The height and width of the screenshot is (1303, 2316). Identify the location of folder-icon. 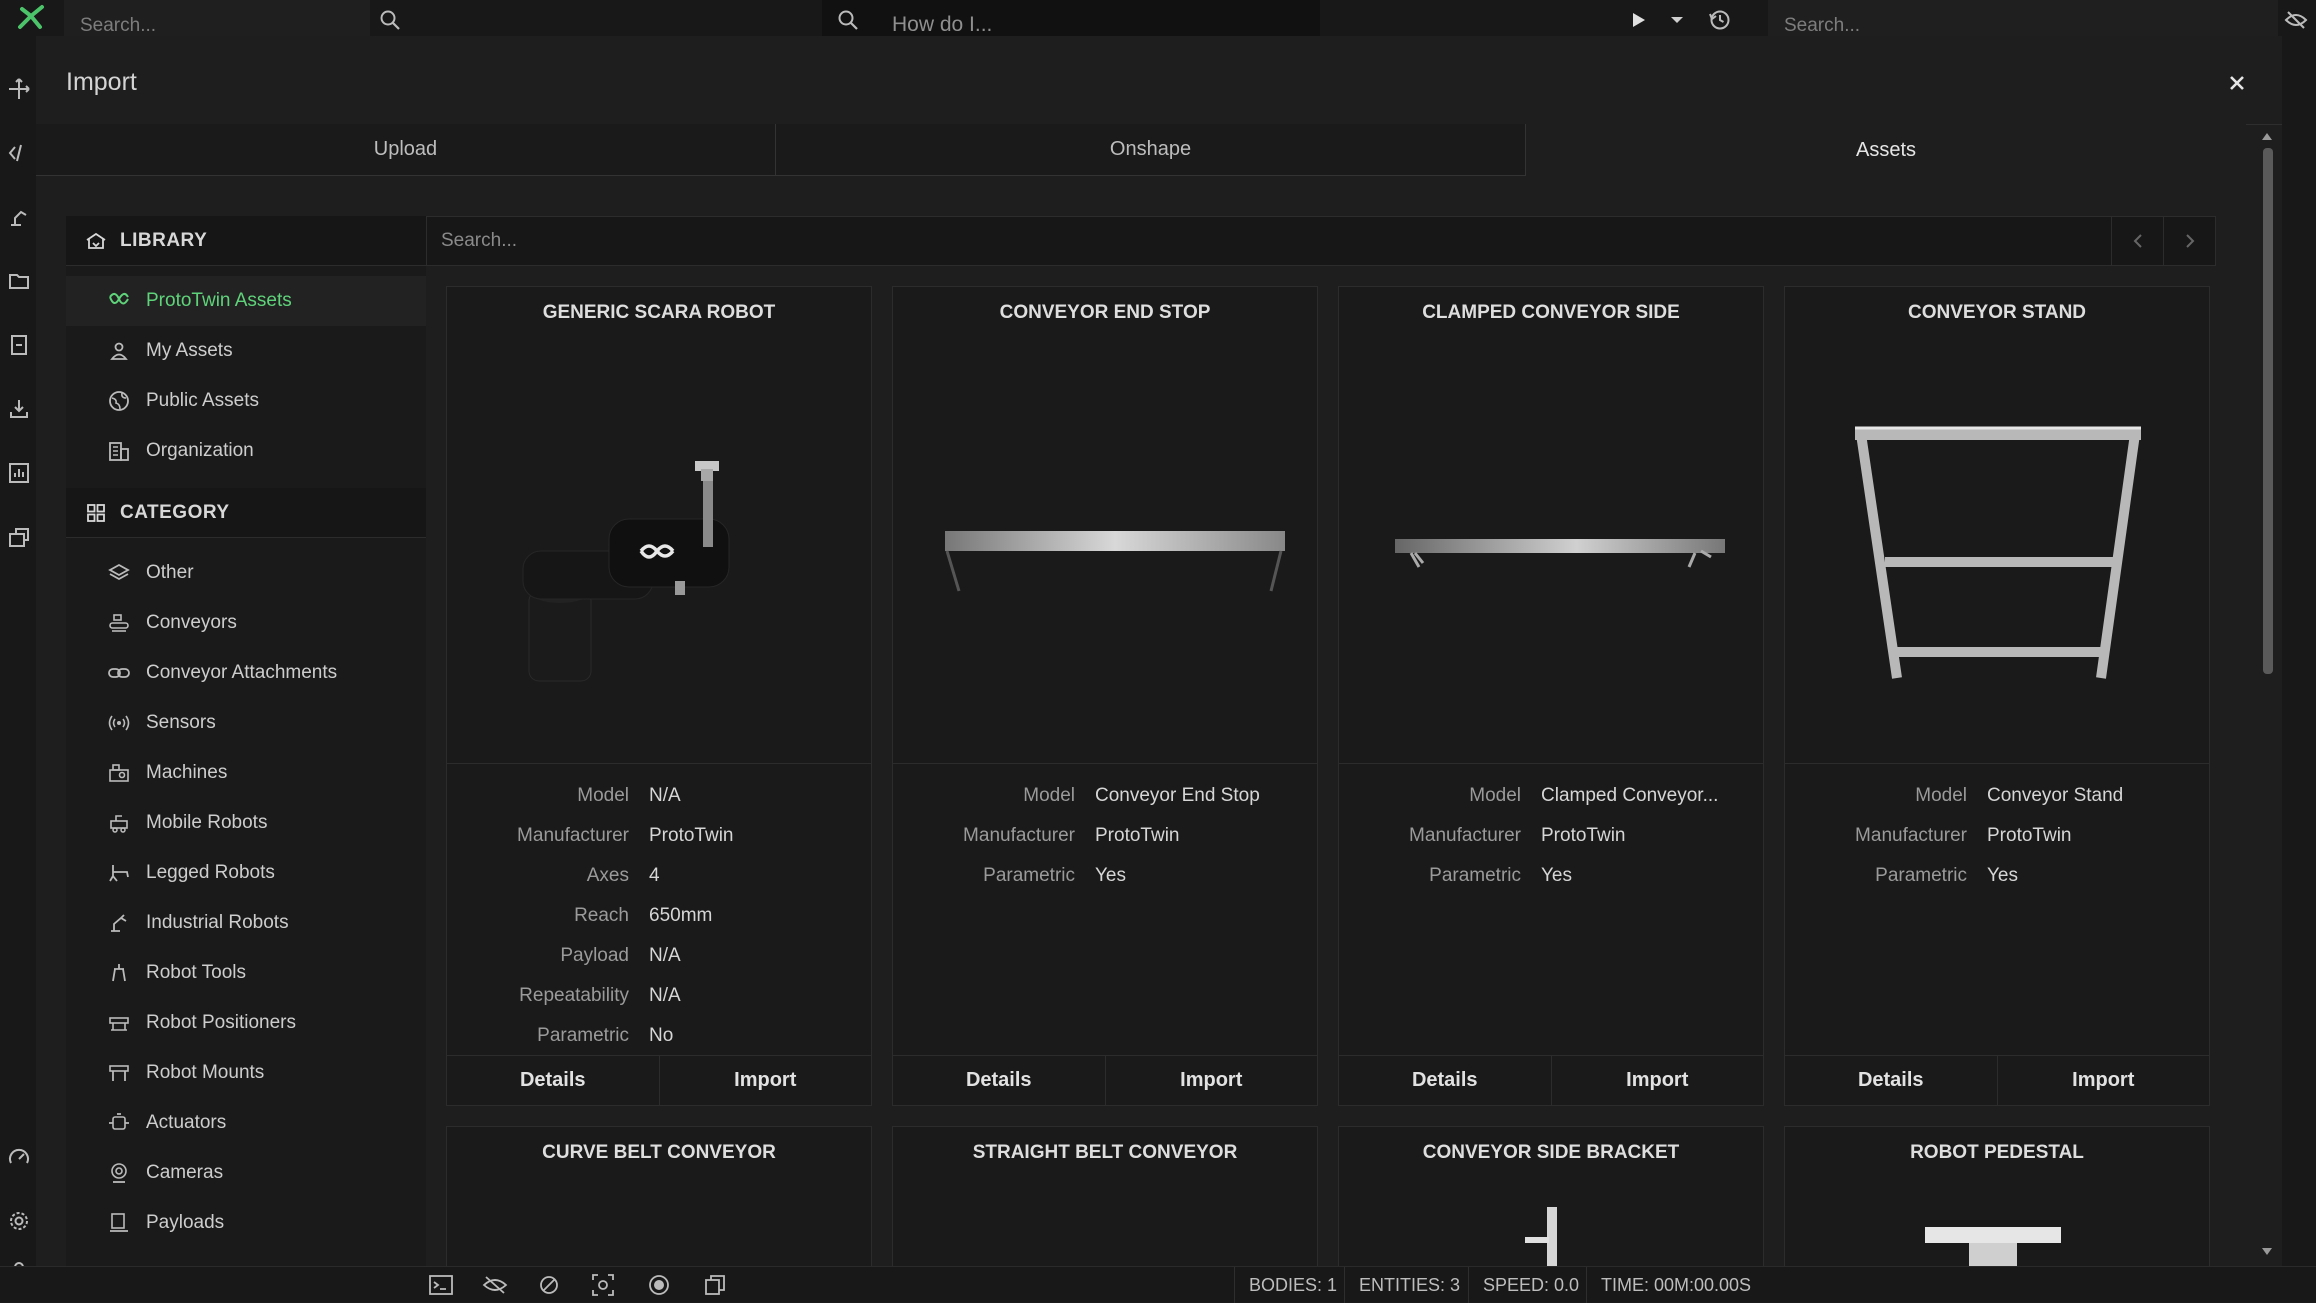
(19, 281).